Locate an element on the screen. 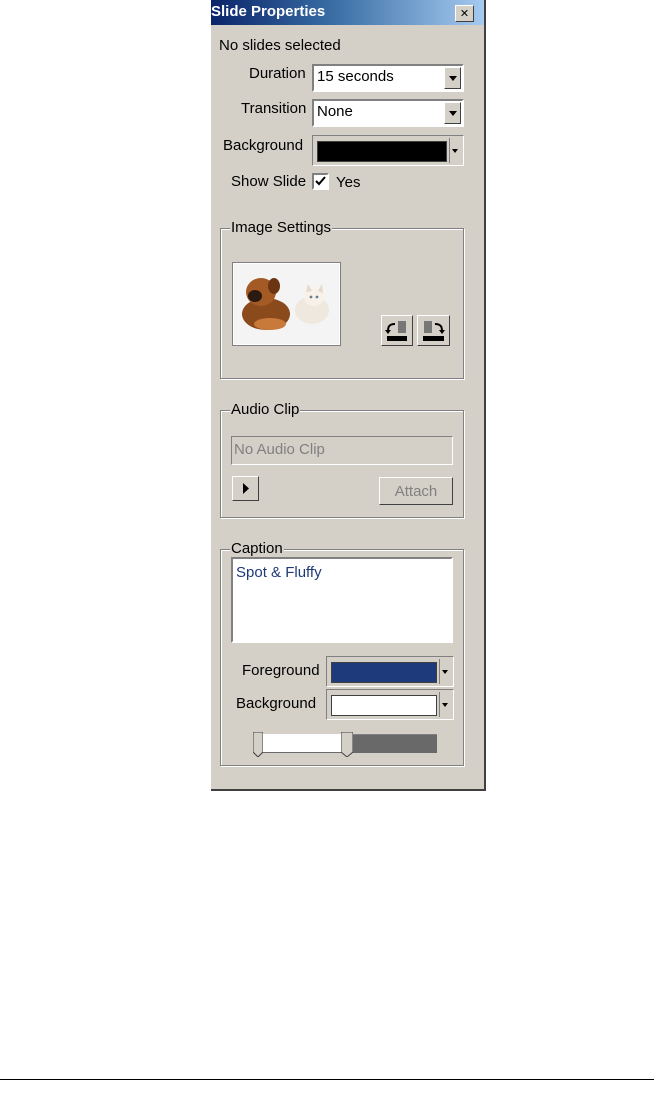 This screenshot has width=654, height=1109. caption-background-swatch is located at coordinates (384, 705).